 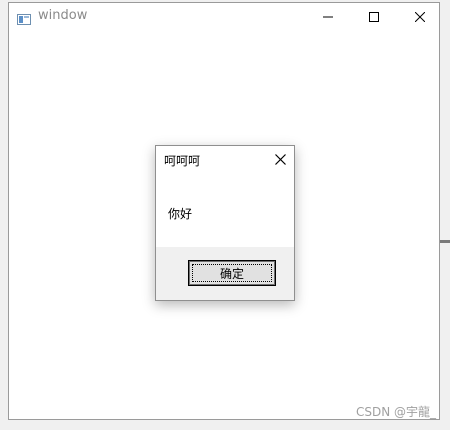 I want to click on ok-button: 确定, so click(x=232, y=273).